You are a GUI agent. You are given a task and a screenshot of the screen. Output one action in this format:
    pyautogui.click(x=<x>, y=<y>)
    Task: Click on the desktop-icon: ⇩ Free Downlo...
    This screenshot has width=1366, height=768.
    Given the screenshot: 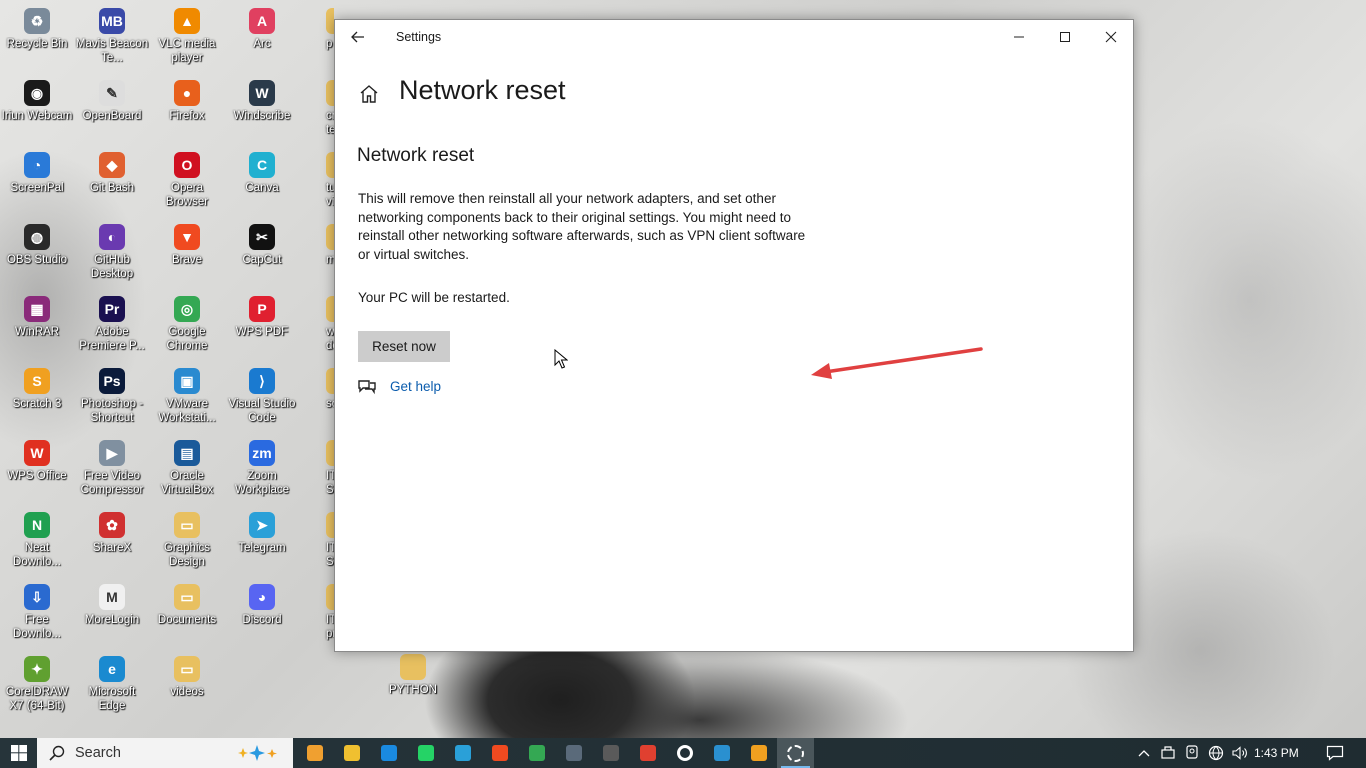 What is the action you would take?
    pyautogui.click(x=37, y=610)
    